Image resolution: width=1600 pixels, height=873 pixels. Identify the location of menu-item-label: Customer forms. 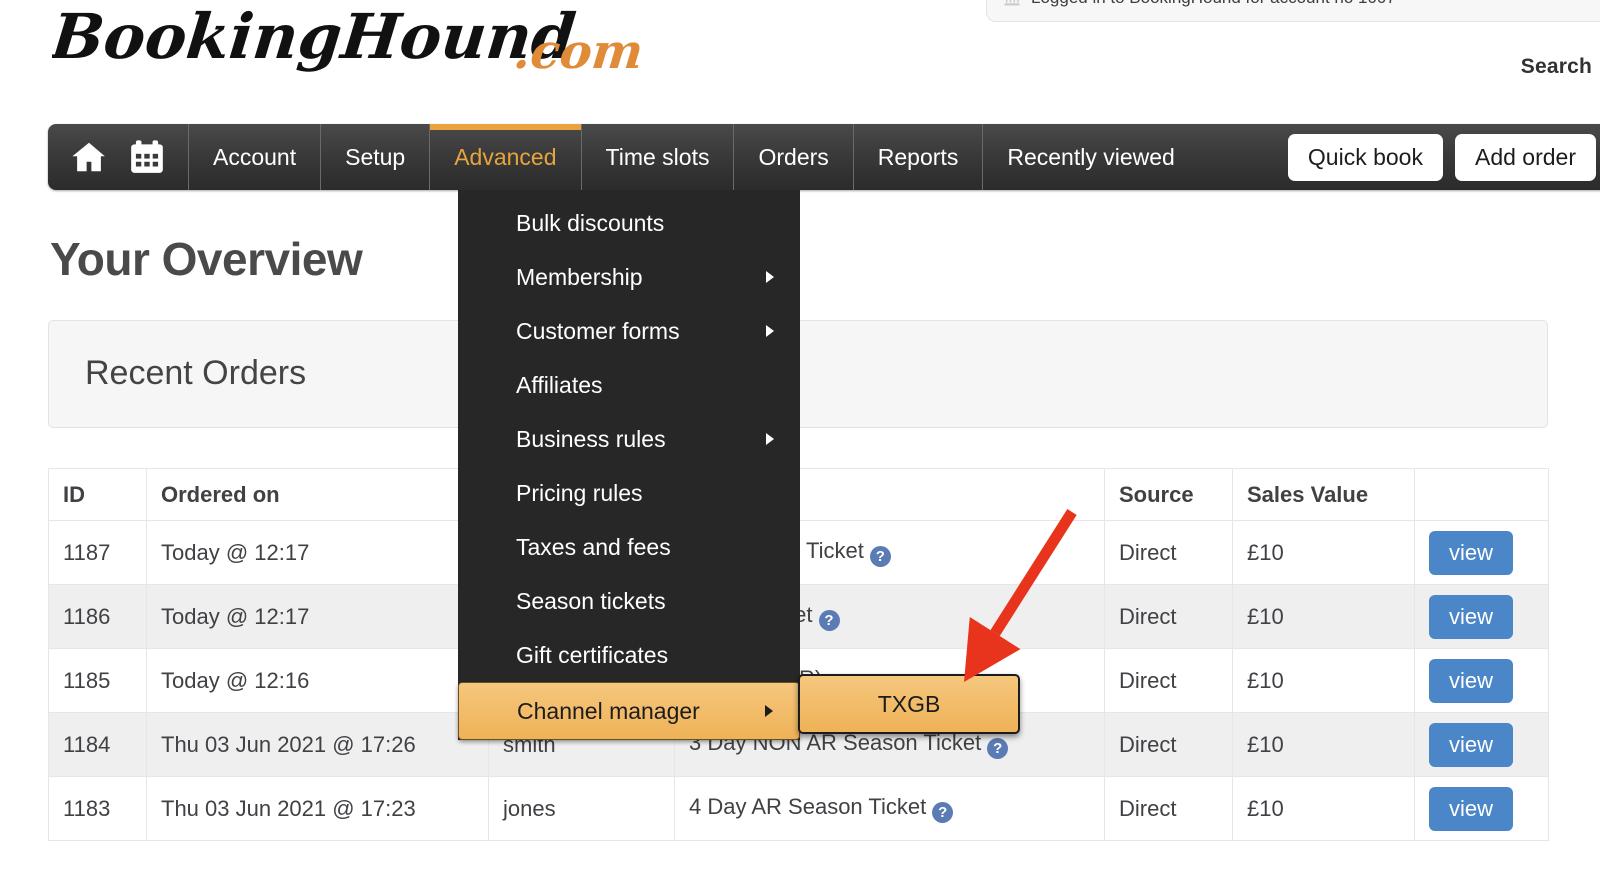
(598, 330).